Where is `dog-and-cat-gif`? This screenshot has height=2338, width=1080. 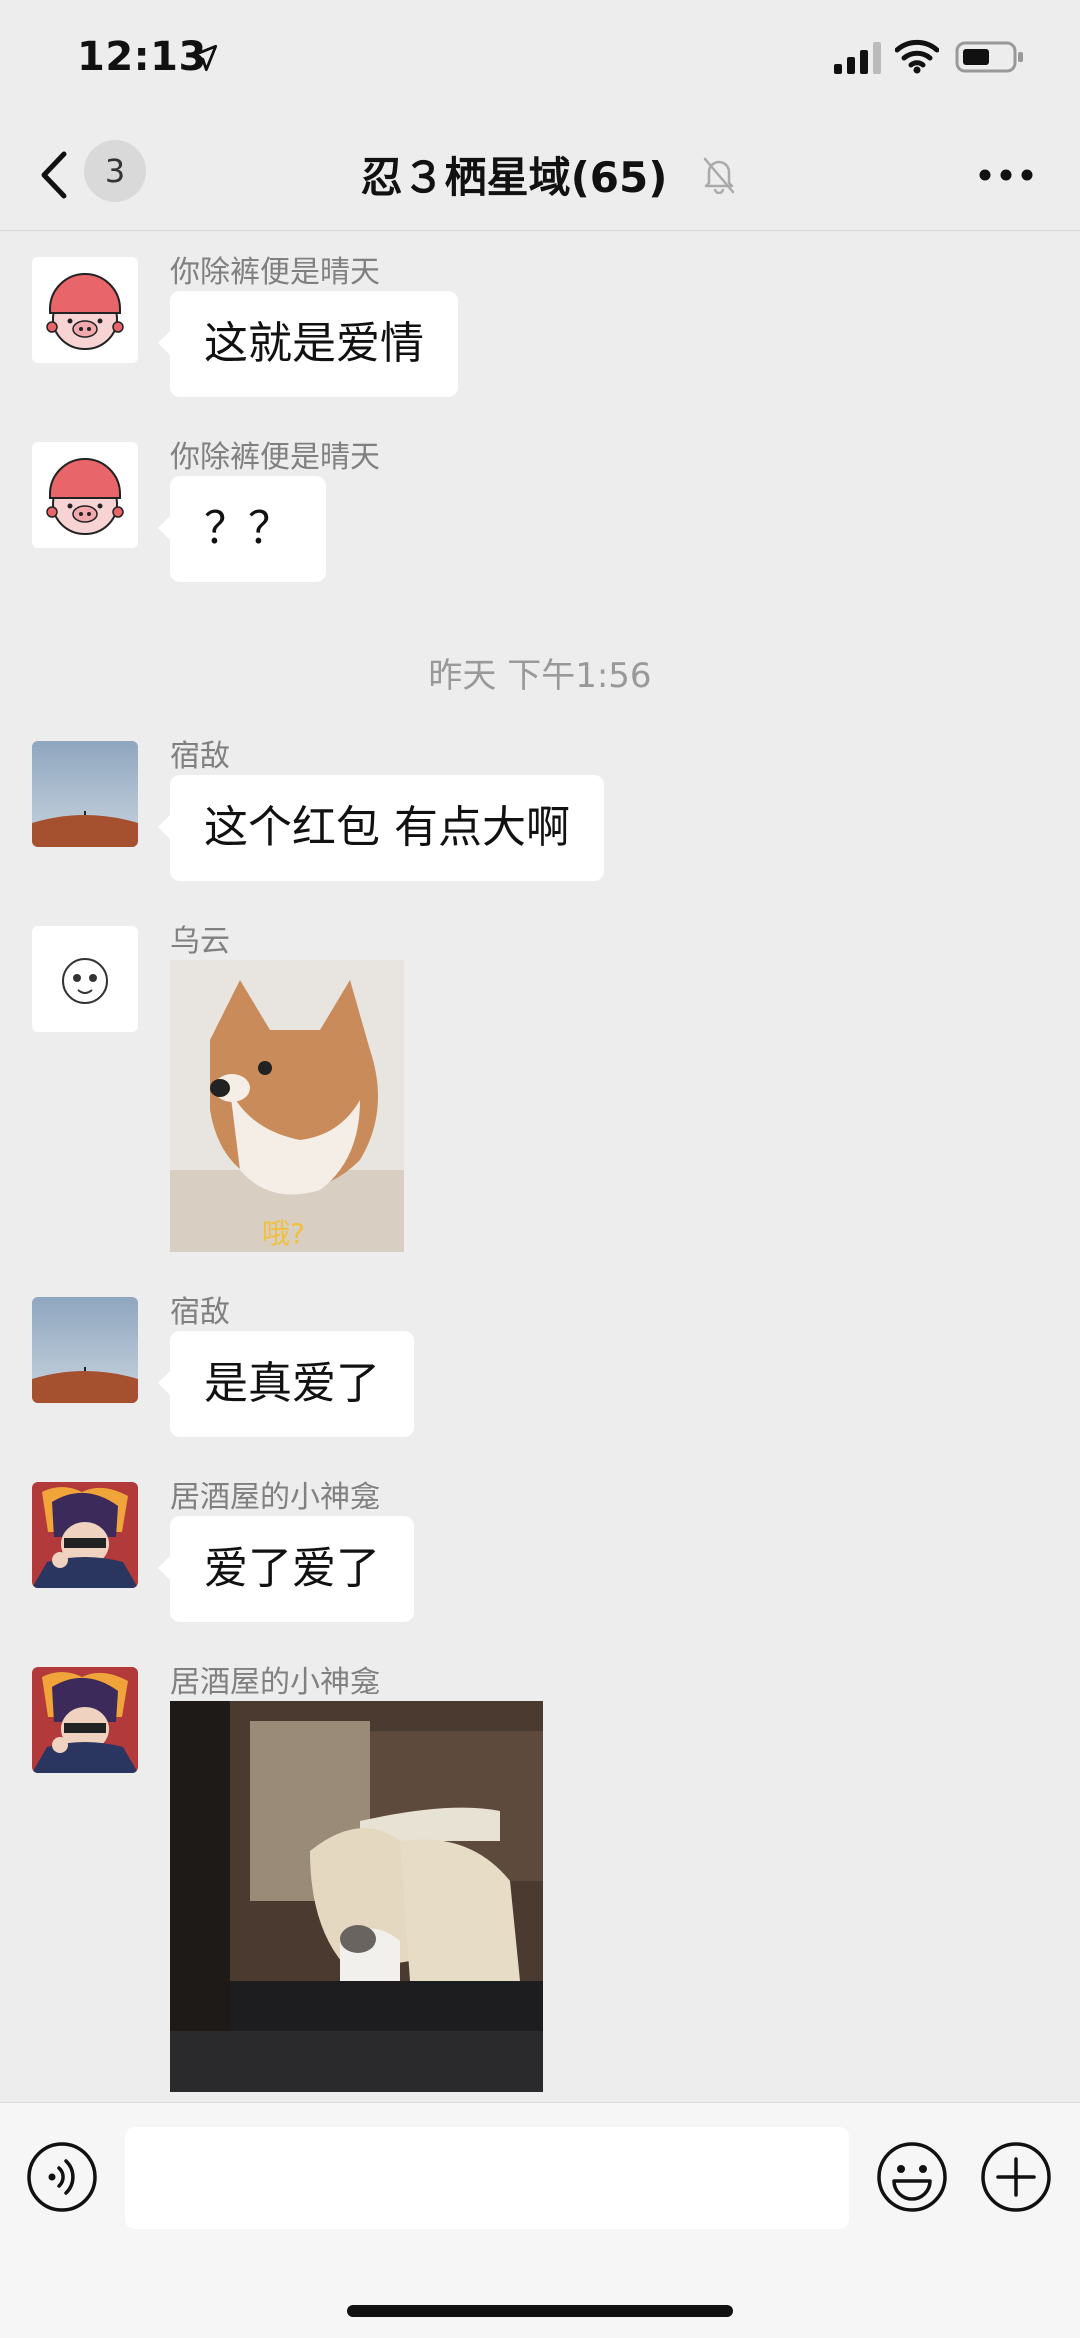 dog-and-cat-gif is located at coordinates (356, 1896).